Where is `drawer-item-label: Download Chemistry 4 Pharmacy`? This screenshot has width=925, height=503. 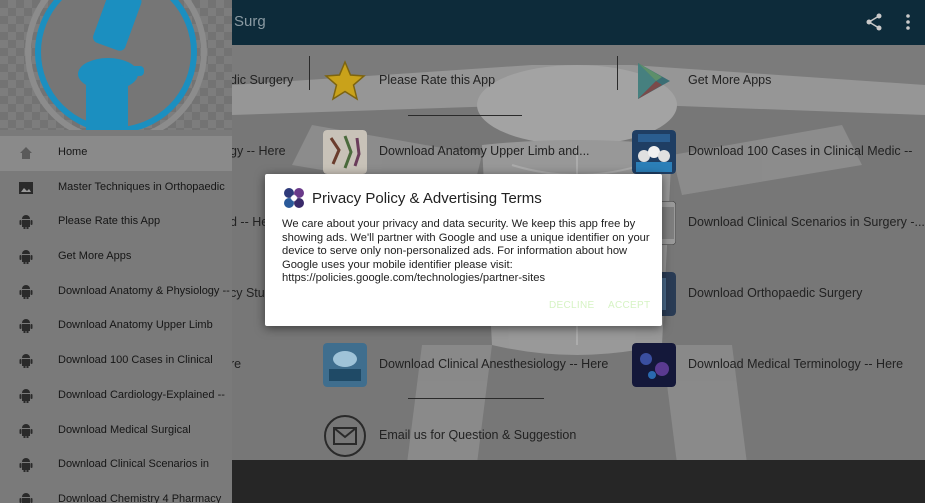
drawer-item-label: Download Chemistry 4 Pharmacy is located at coordinates (140, 497).